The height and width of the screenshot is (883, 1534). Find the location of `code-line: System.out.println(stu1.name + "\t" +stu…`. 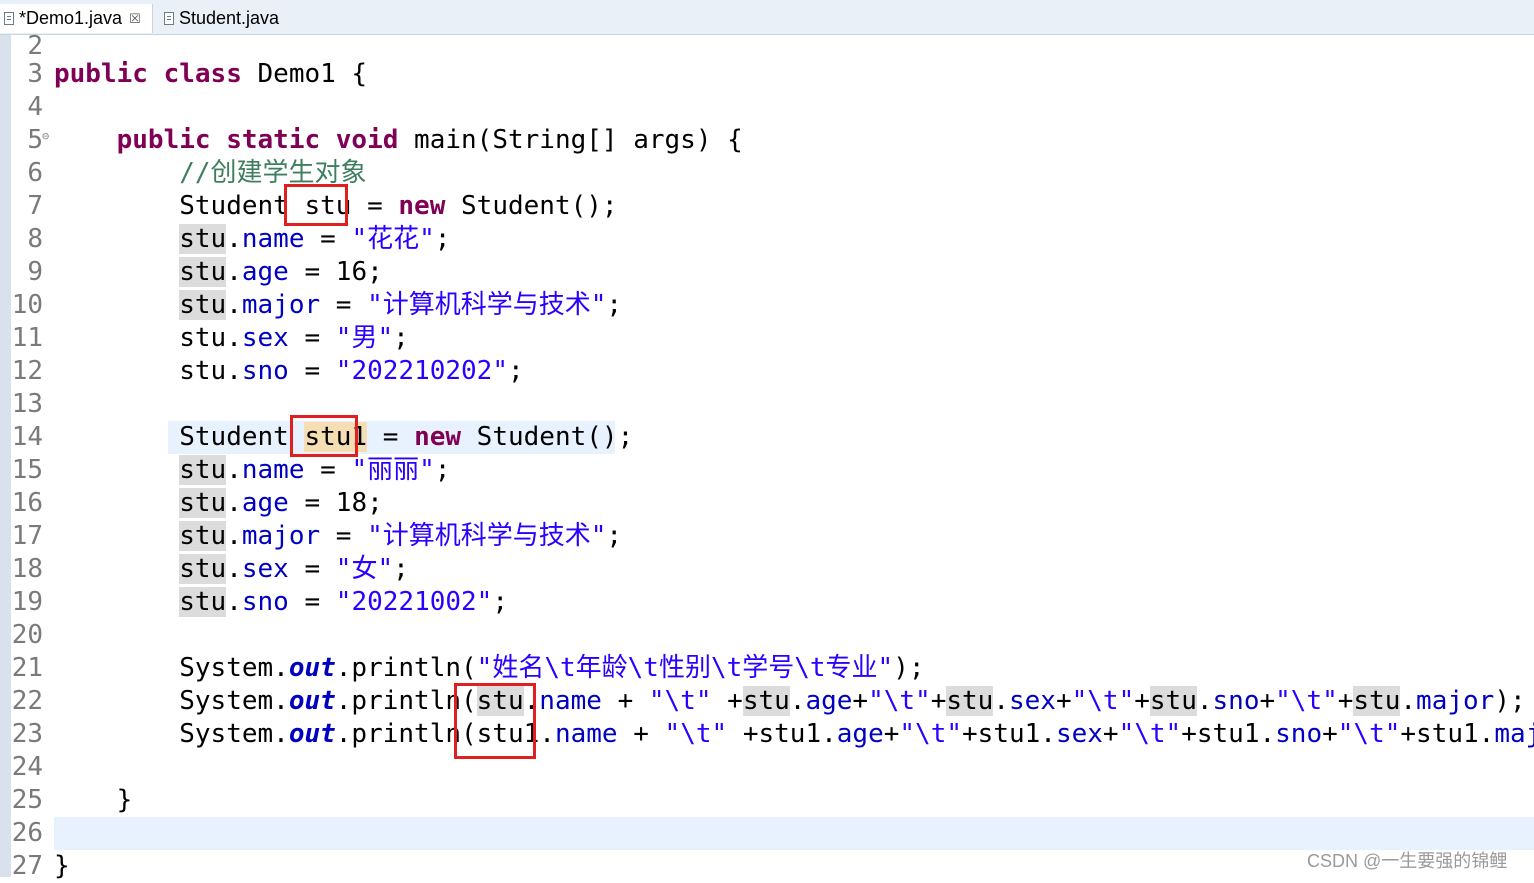

code-line: System.out.println(stu1.name + "\t" +stu… is located at coordinates (794, 734).